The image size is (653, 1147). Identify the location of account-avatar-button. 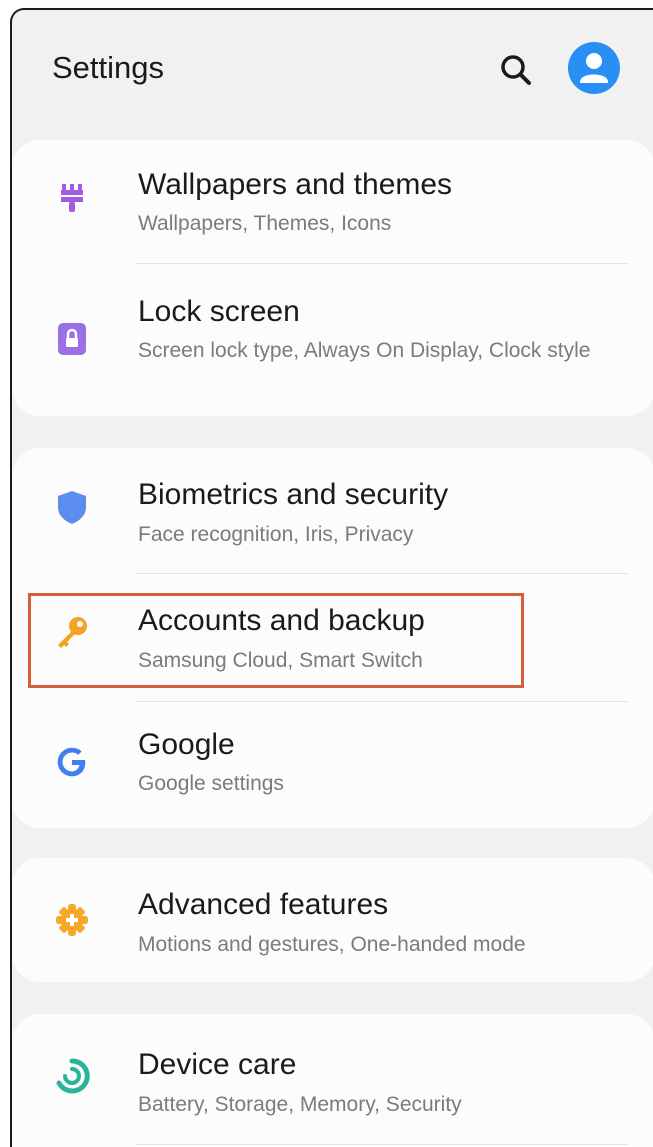
(594, 68).